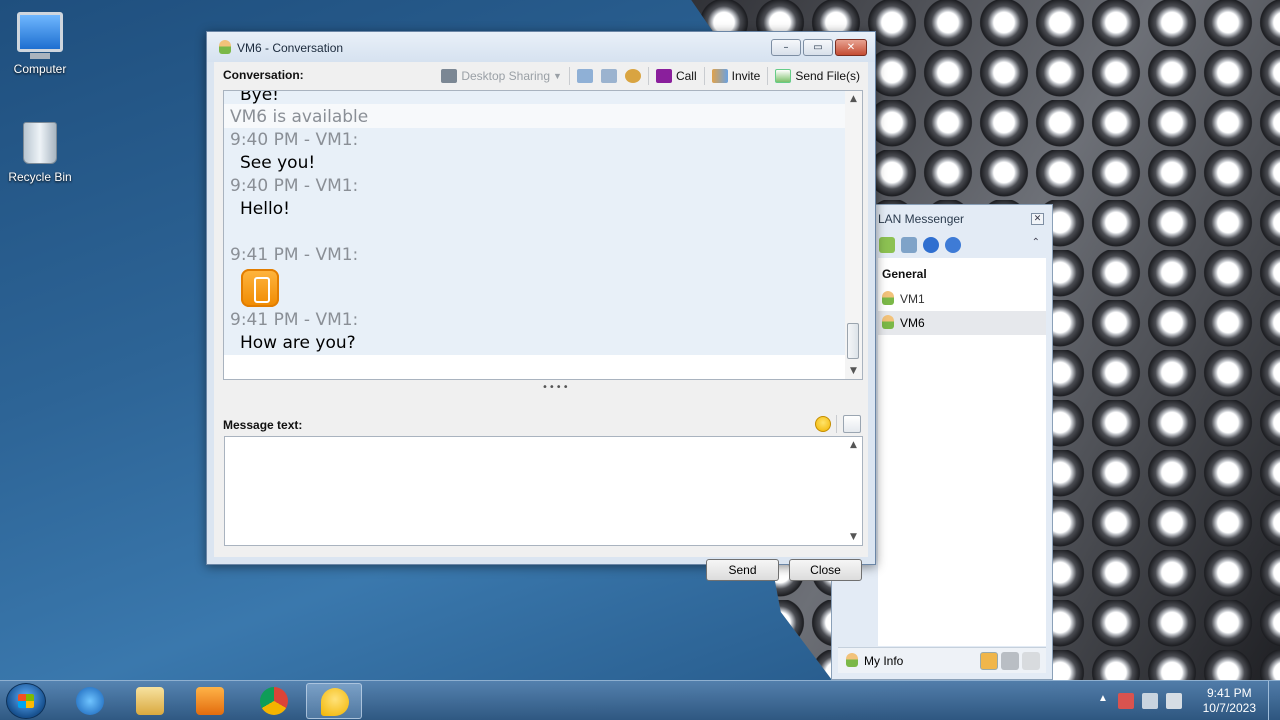  Describe the element at coordinates (818, 47) in the screenshot. I see `restore-button: ▭` at that location.